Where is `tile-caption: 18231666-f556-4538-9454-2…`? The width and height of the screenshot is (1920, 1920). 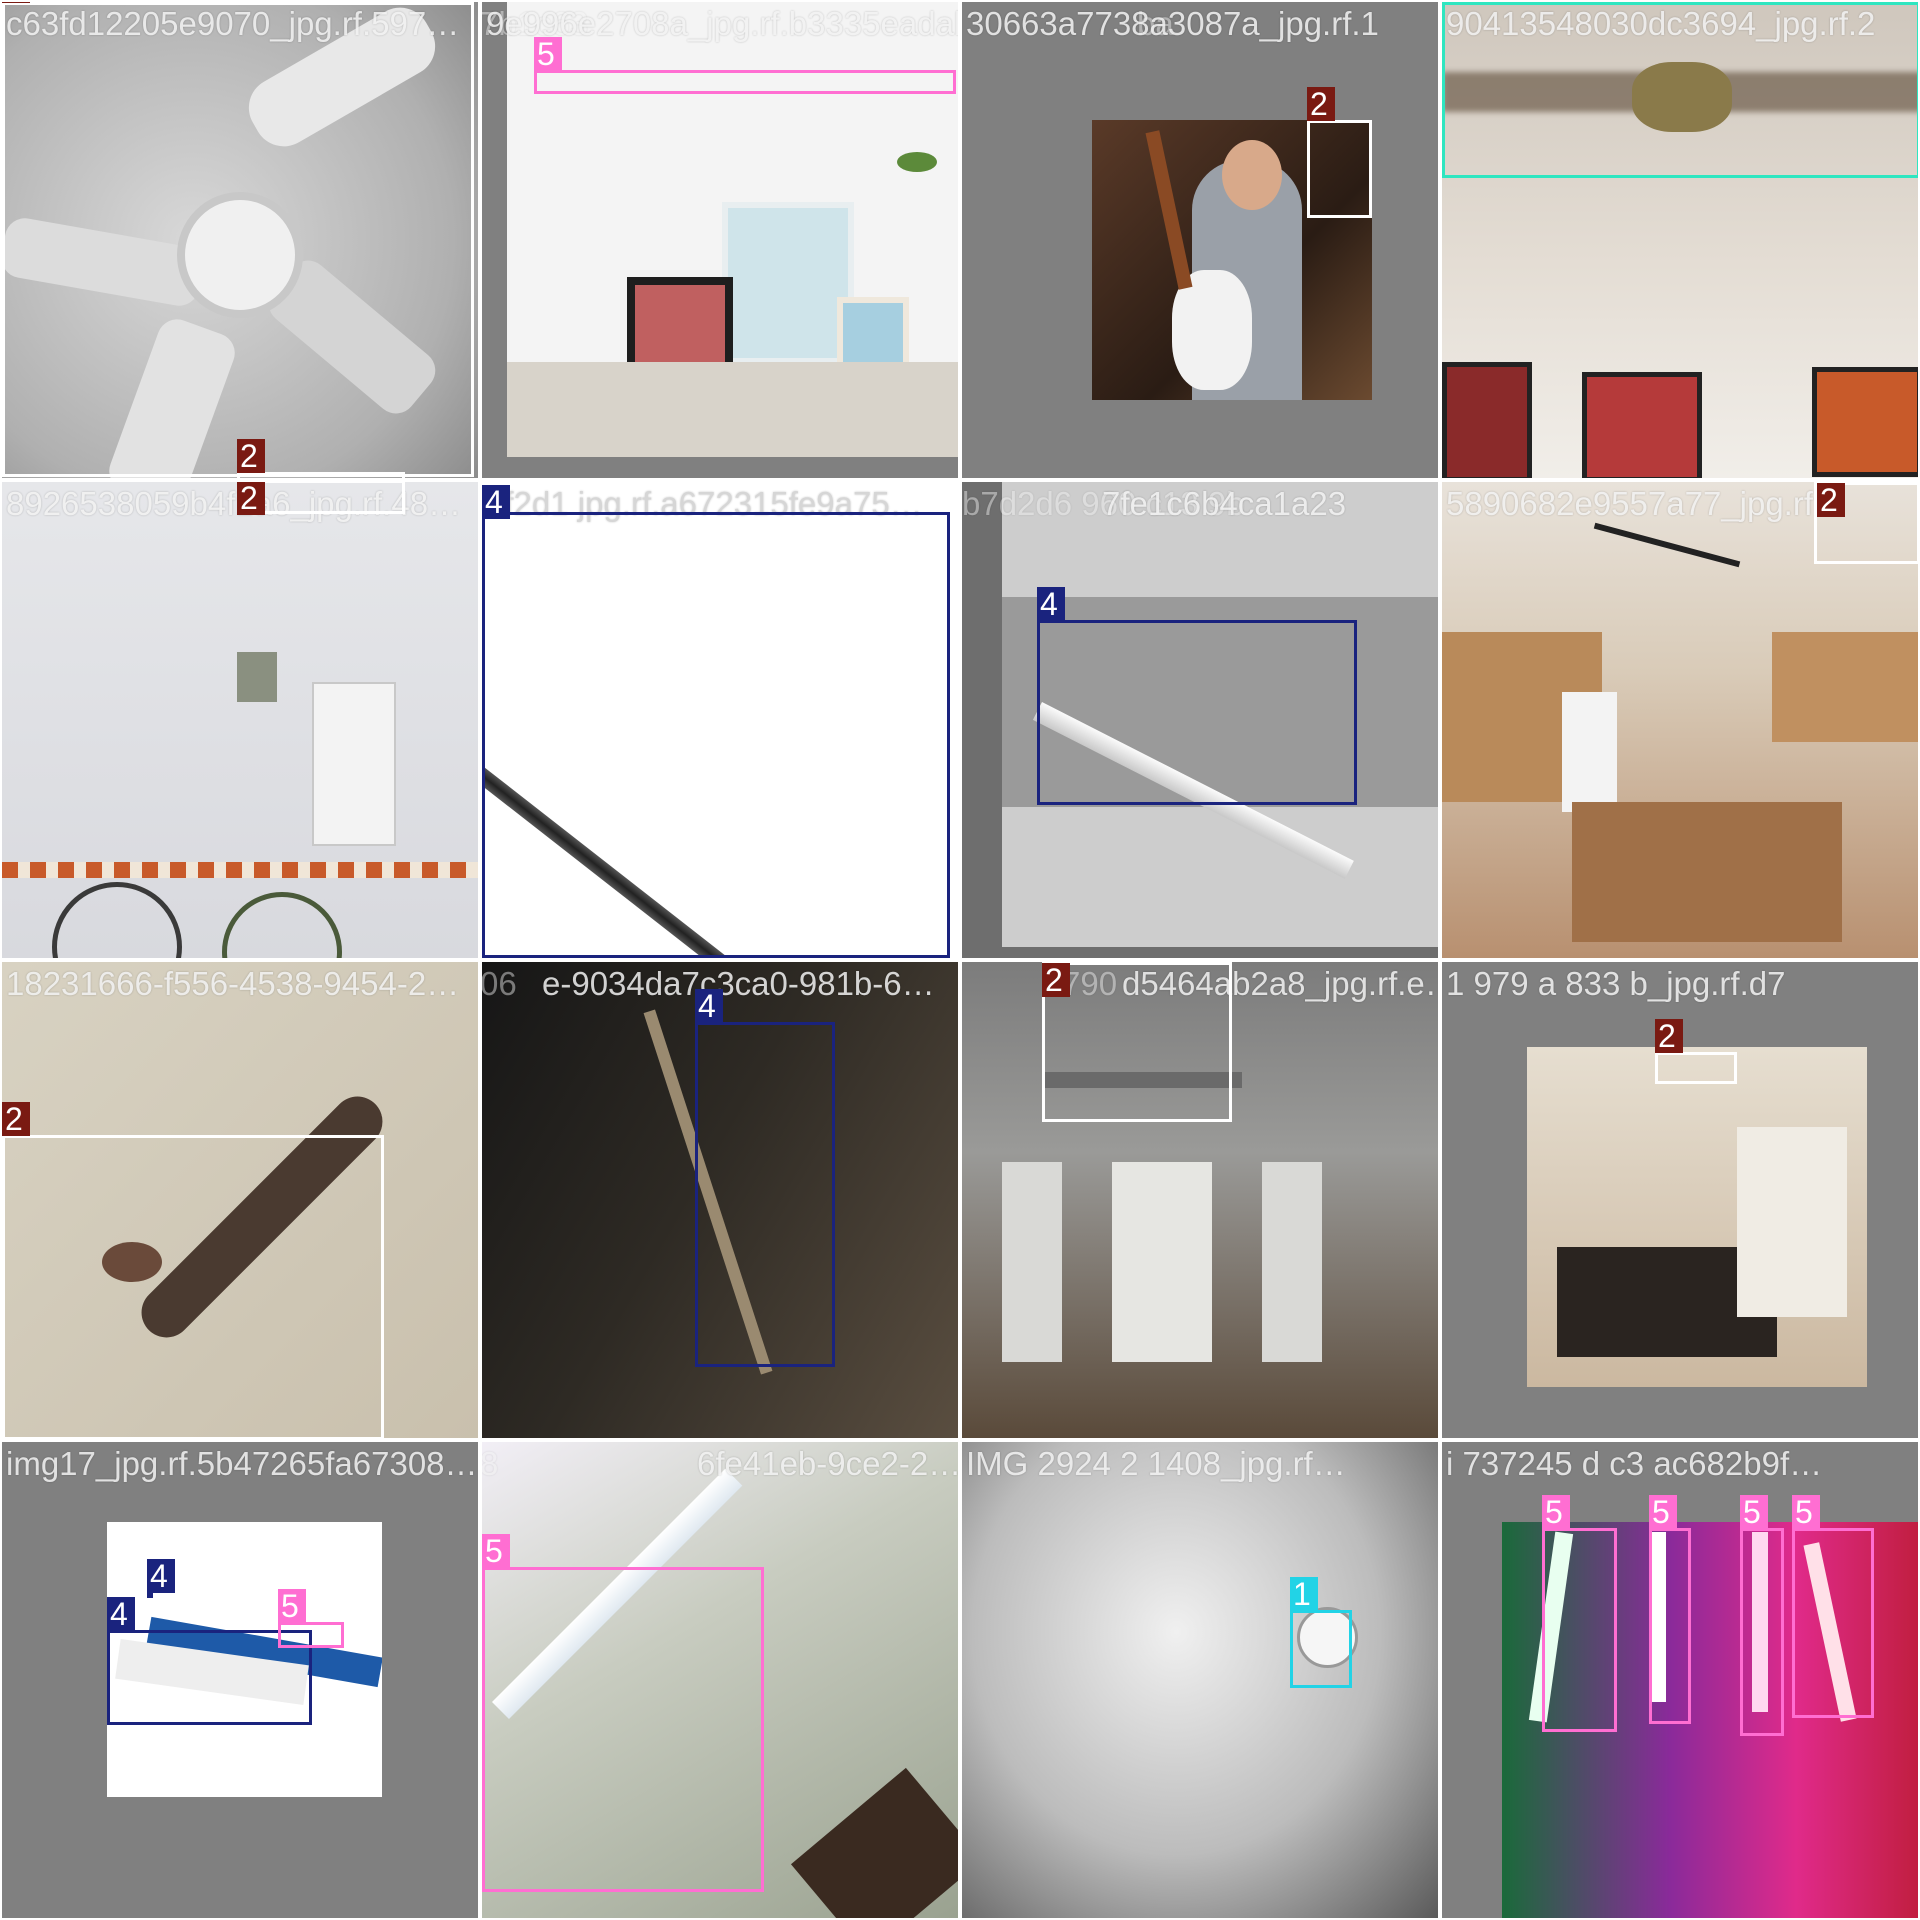
tile-caption: 18231666-f556-4538-9454-2… is located at coordinates (233, 983).